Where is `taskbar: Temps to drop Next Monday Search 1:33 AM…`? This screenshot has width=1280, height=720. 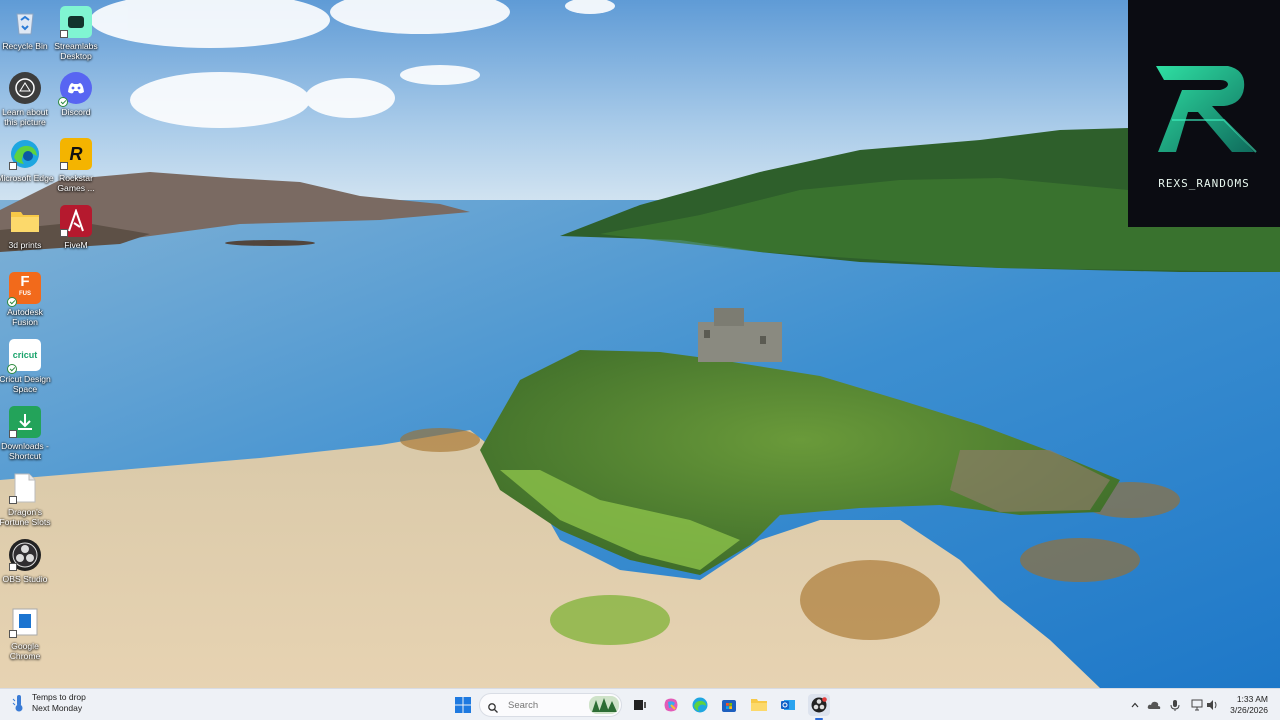
taskbar: Temps to drop Next Monday Search 1:33 AM… is located at coordinates (640, 704).